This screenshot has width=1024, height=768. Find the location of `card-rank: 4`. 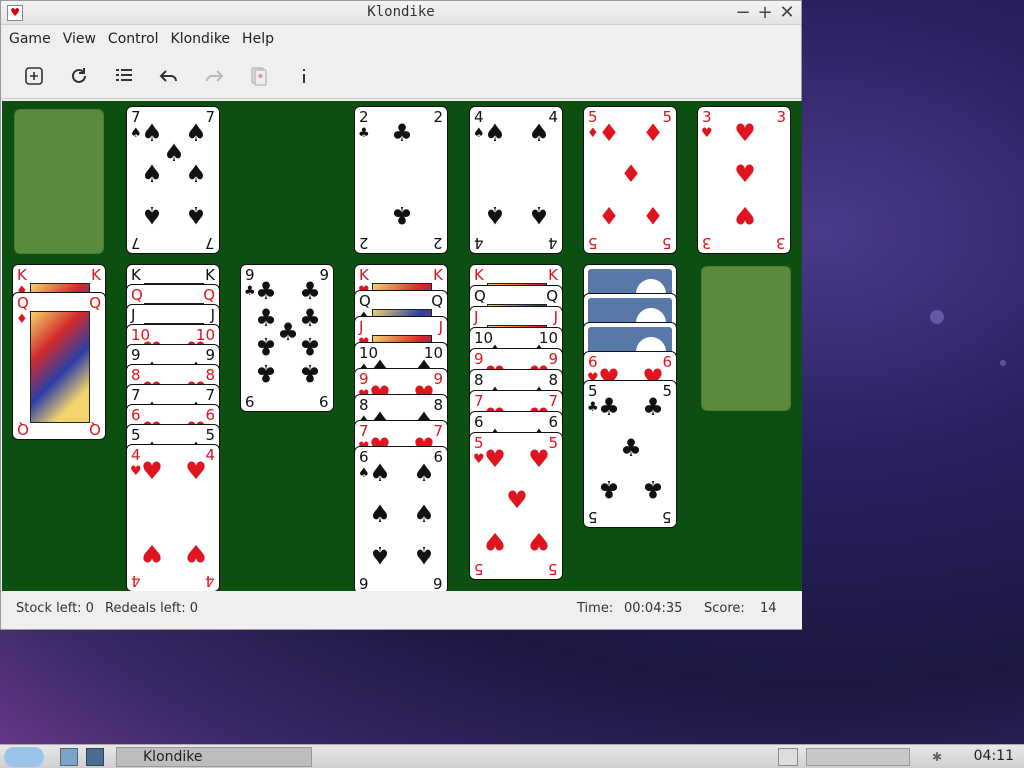

card-rank: 4 is located at coordinates (136, 581).